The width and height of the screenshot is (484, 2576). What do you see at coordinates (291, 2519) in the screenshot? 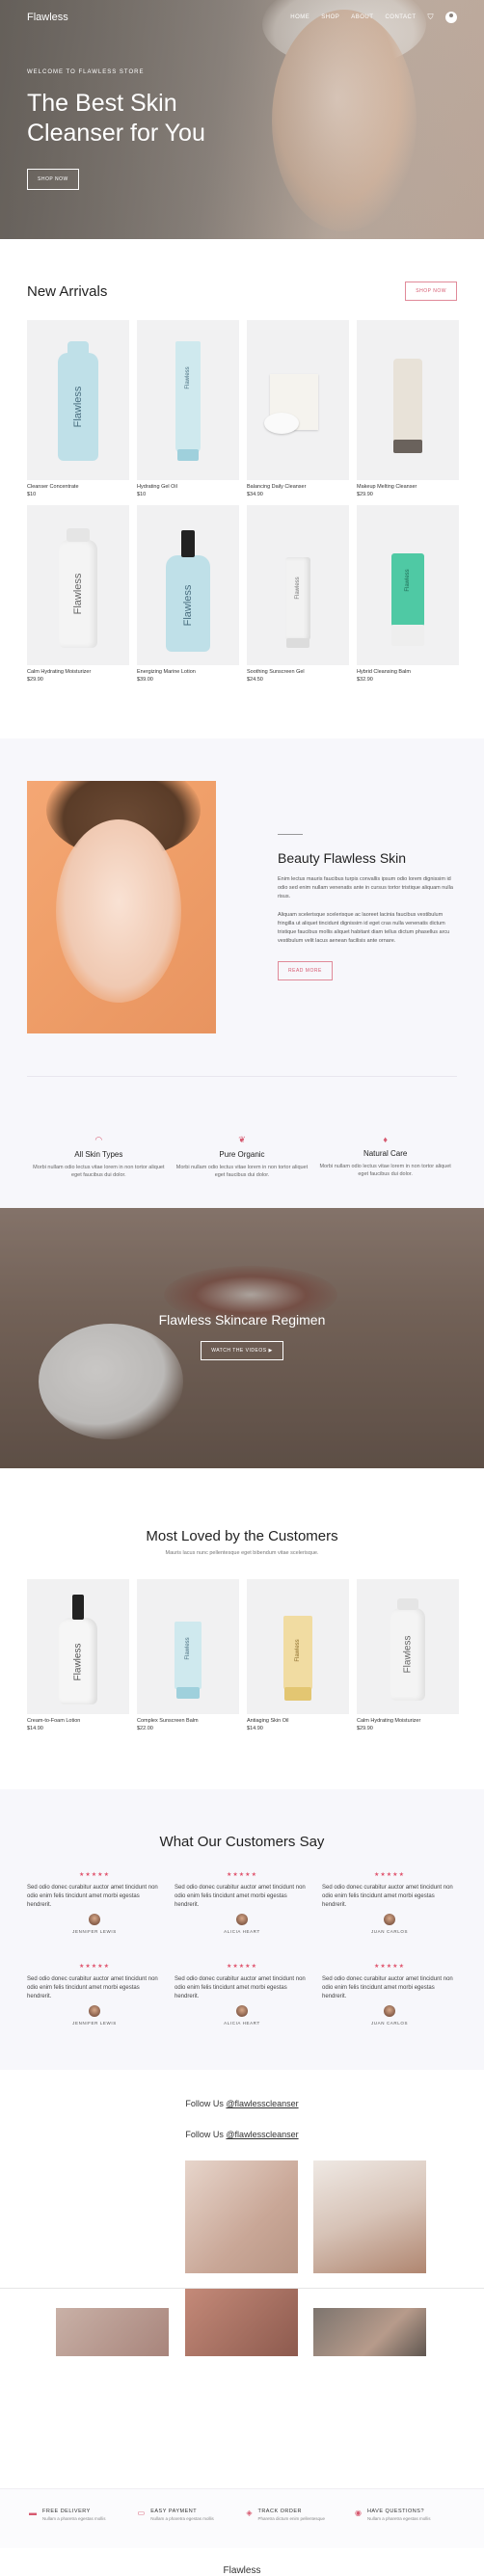
I see `perk-text: Pharetra dictum enim pellentesque` at bounding box center [291, 2519].